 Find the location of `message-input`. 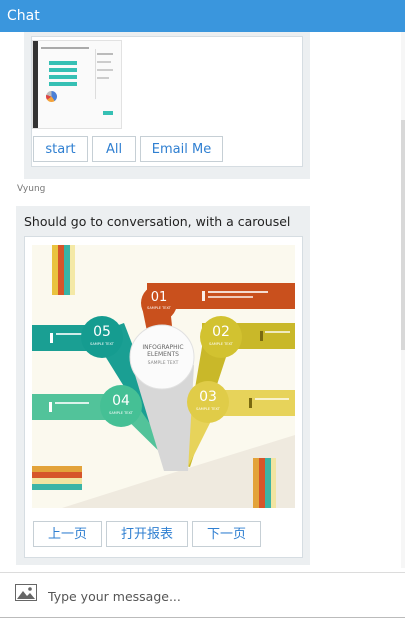

message-input is located at coordinates (218, 596).